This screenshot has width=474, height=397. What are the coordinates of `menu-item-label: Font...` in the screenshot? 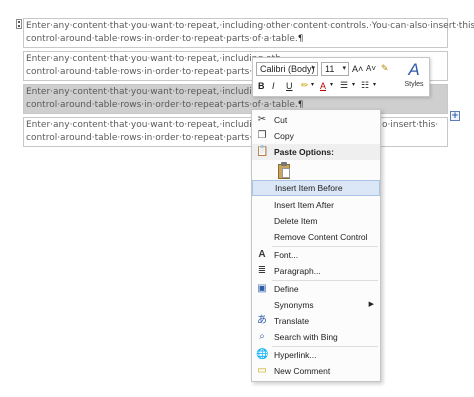 It's located at (286, 255).